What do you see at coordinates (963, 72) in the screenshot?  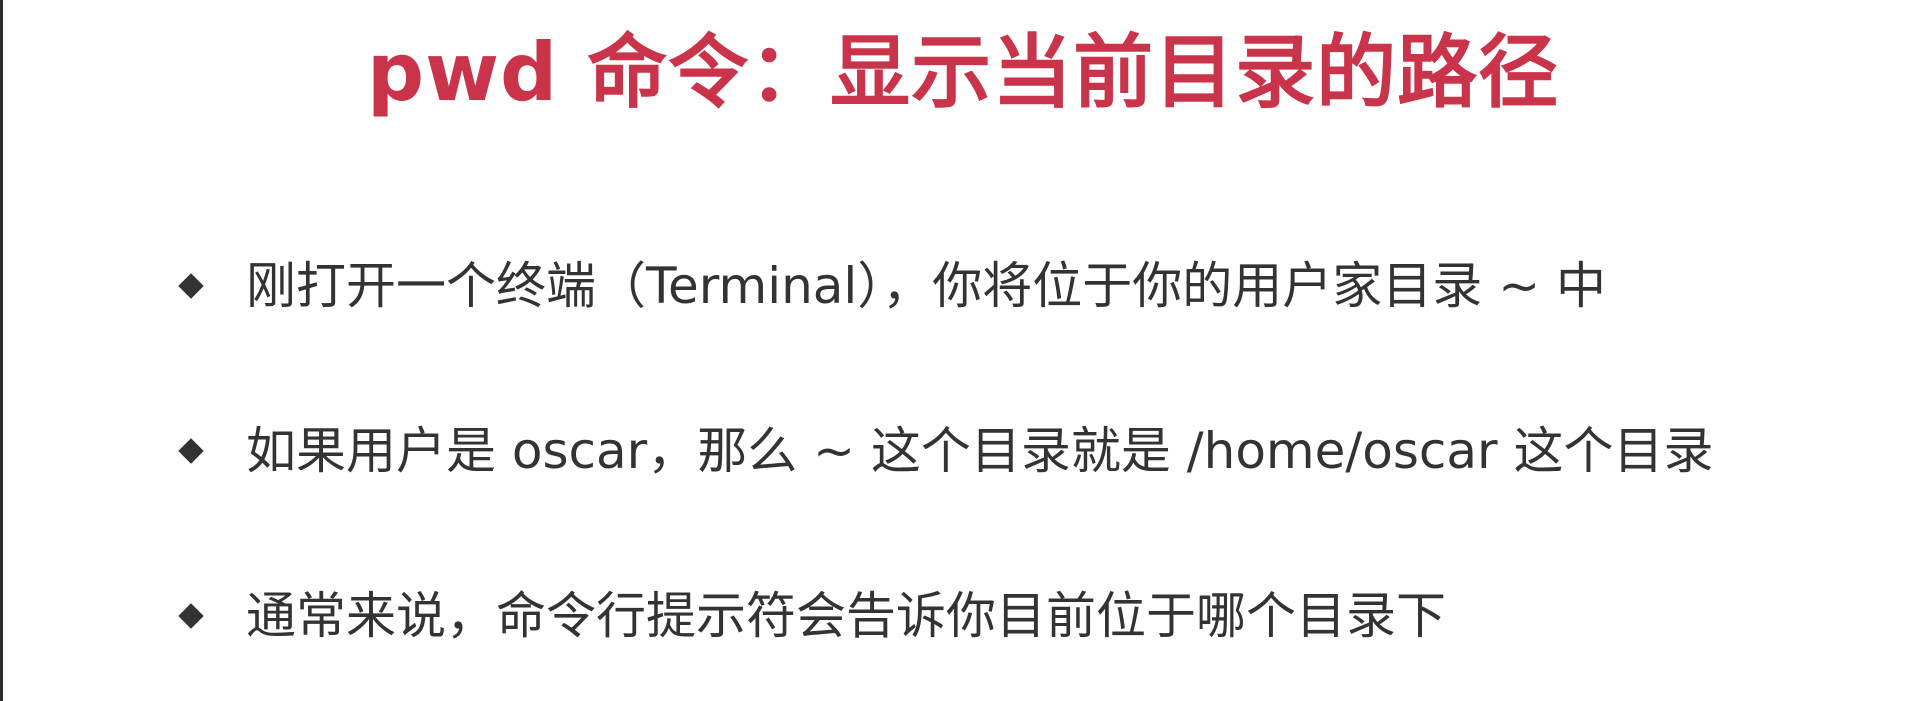 I see `slide-title: pwd 命令：显示当前目录的路径` at bounding box center [963, 72].